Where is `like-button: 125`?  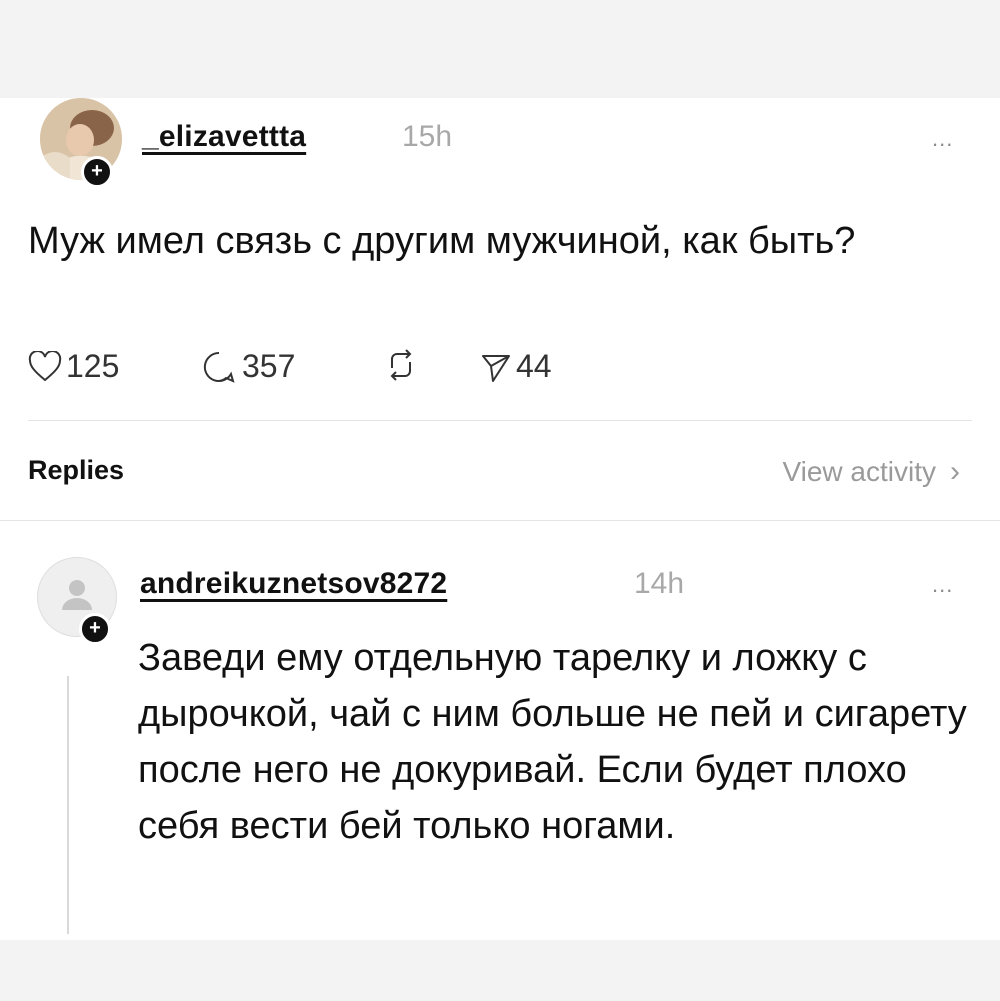
like-button: 125 is located at coordinates (73, 366).